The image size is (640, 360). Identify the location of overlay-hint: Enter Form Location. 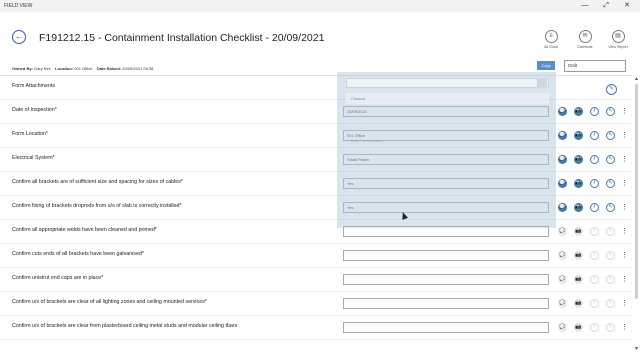
(367, 141).